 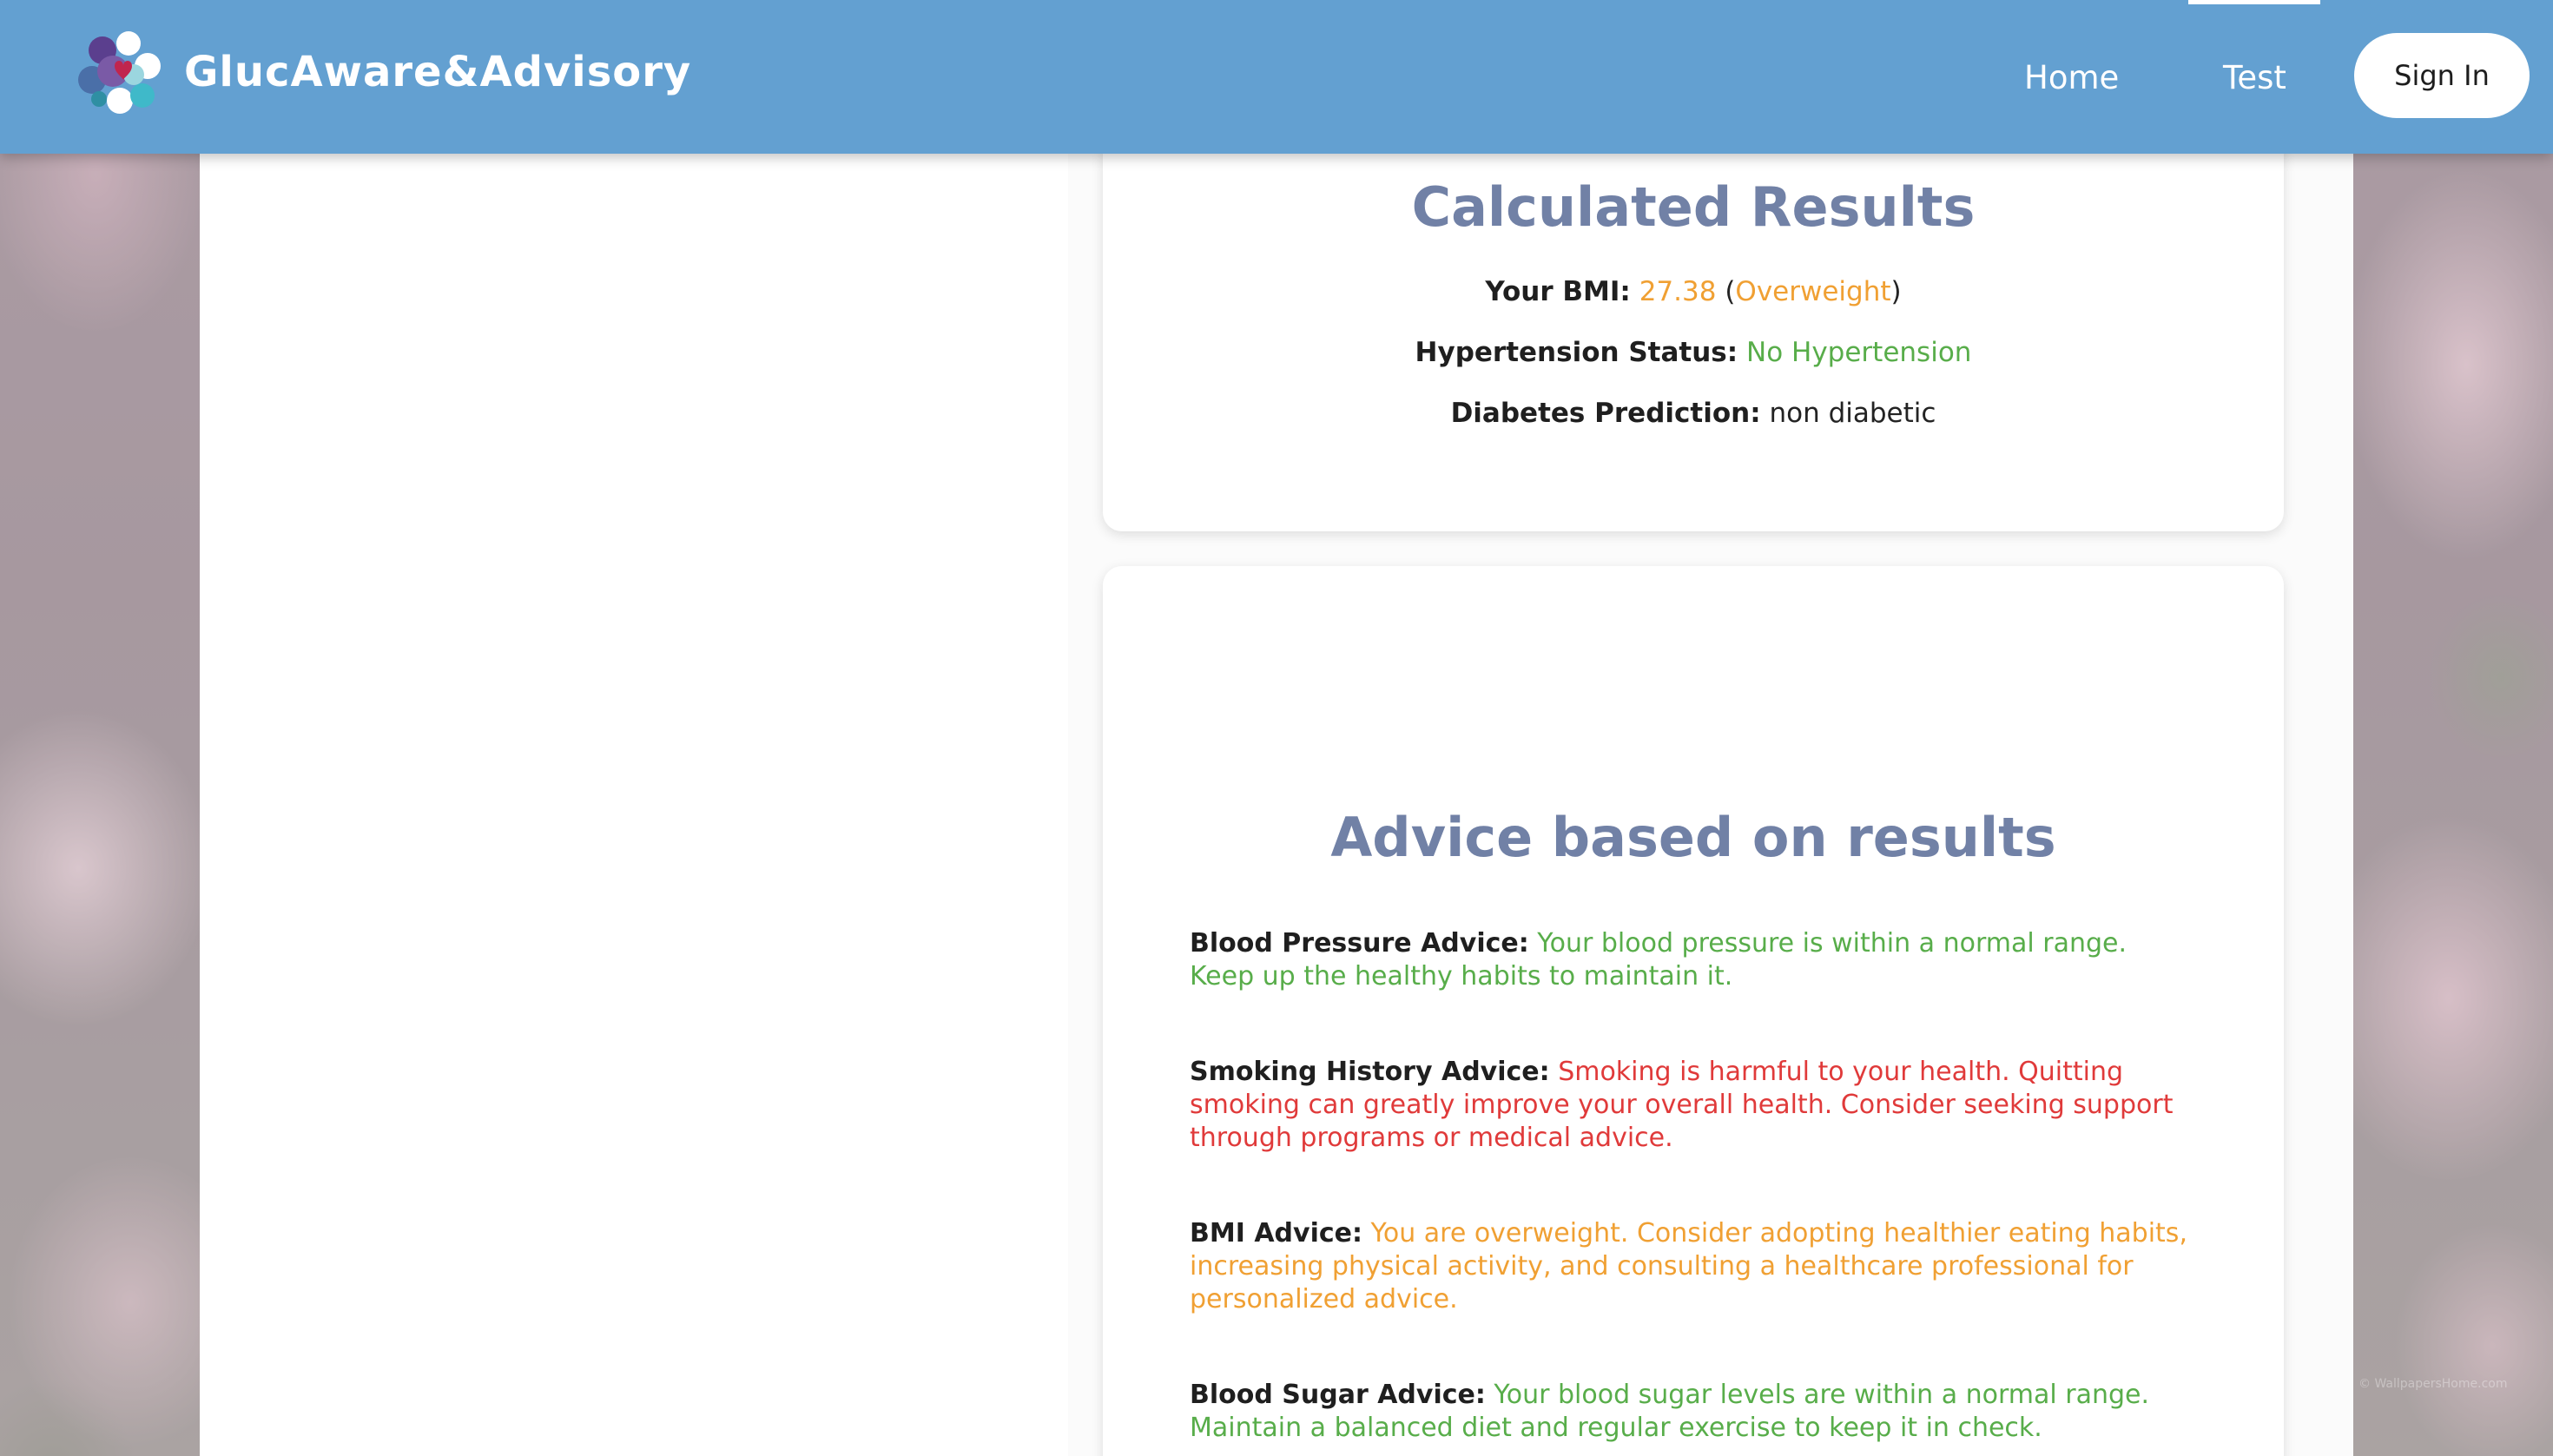 I want to click on background-watermark: © WallpapersHome.com, so click(x=2433, y=1384).